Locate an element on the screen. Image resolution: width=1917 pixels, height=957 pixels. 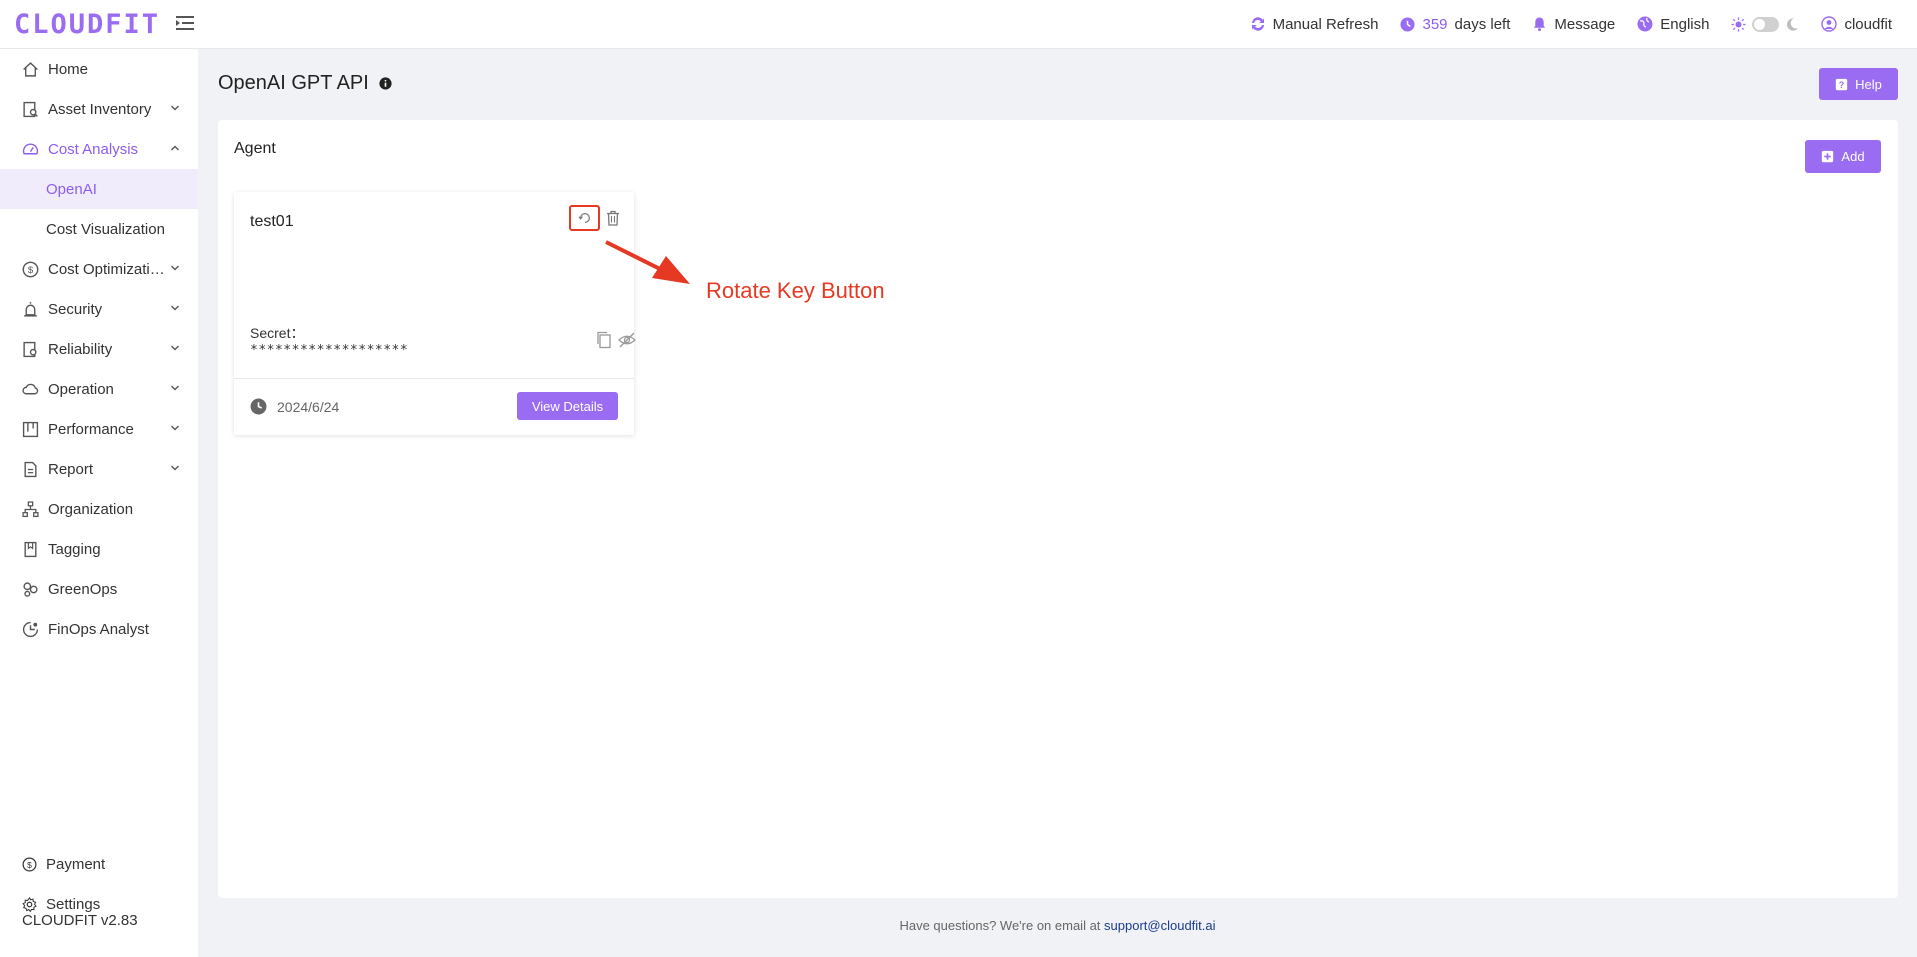
manual-refresh-button: Manual Refresh is located at coordinates (1314, 24).